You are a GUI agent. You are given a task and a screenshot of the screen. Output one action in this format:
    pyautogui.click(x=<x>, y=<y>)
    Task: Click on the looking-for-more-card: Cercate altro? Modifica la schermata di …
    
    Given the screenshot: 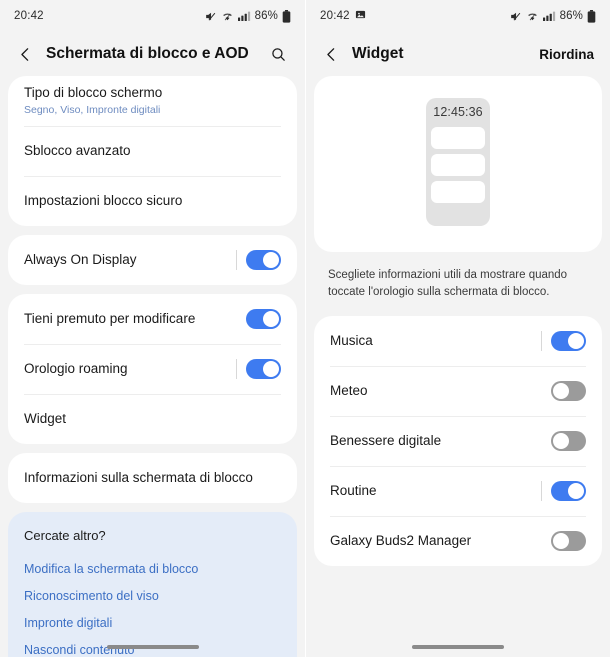 What is the action you would take?
    pyautogui.click(x=152, y=584)
    